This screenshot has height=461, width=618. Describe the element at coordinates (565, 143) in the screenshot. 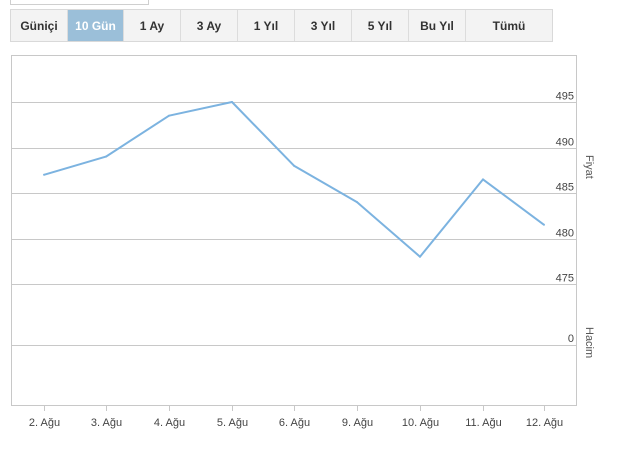

I see `price-tick-label: 490` at that location.